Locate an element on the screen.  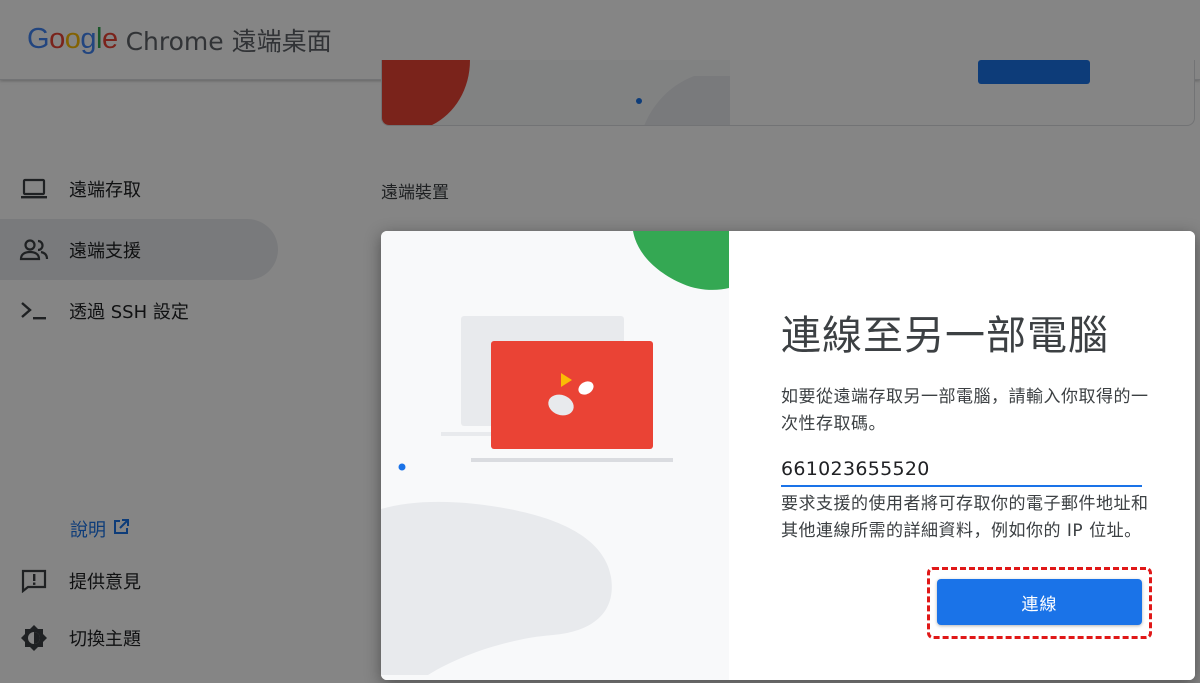
connect-button: 連線 is located at coordinates (1039, 602).